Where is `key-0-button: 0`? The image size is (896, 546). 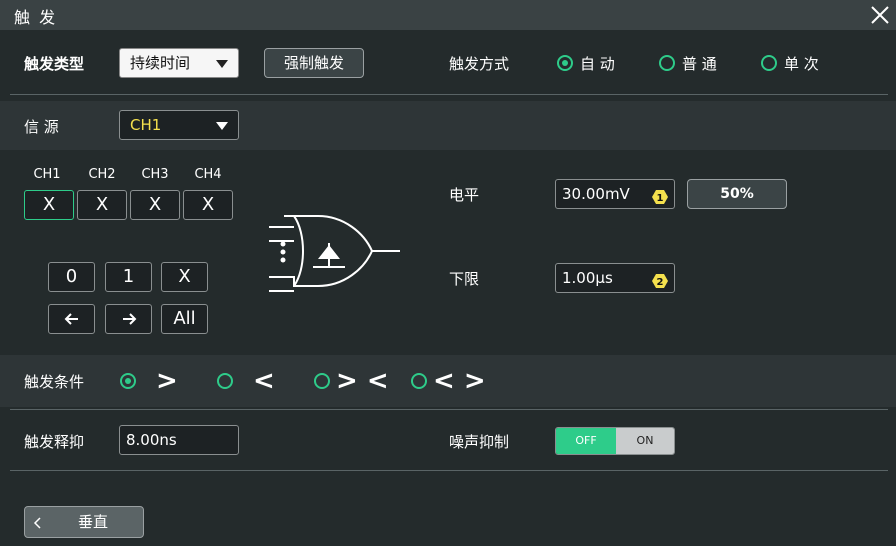 key-0-button: 0 is located at coordinates (71, 277).